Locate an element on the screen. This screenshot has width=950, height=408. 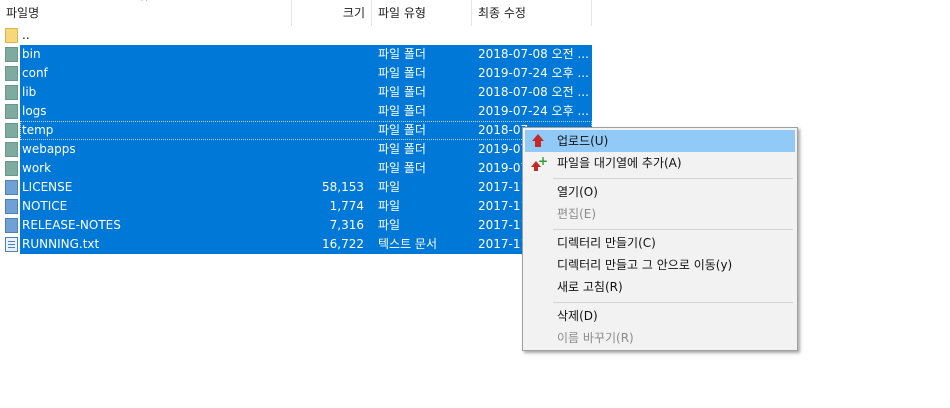
upload-arrow-icon is located at coordinates (538, 141).